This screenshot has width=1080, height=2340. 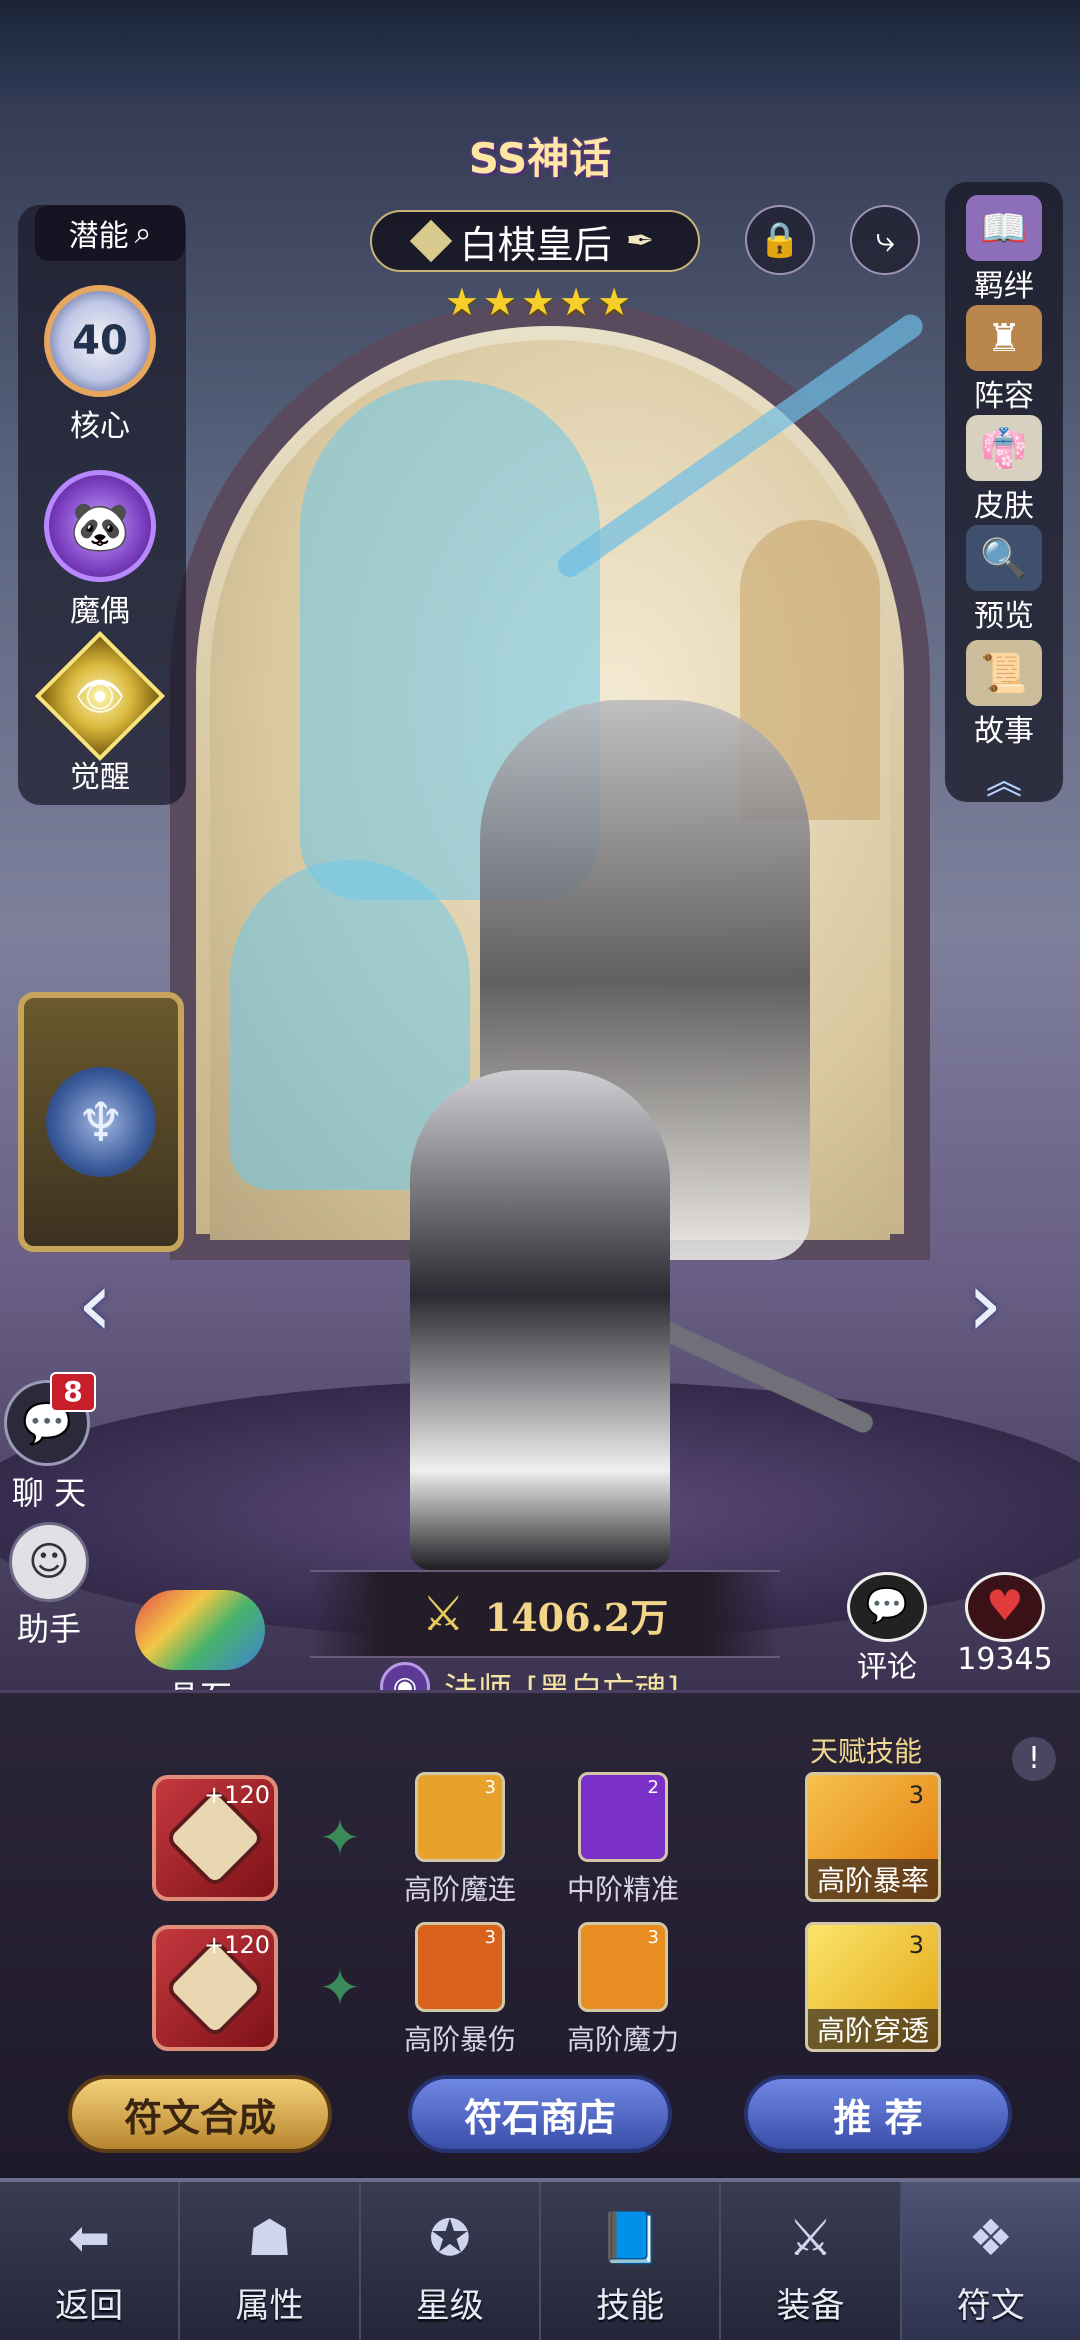 I want to click on skin-button: 👘 皮肤, so click(x=1004, y=470).